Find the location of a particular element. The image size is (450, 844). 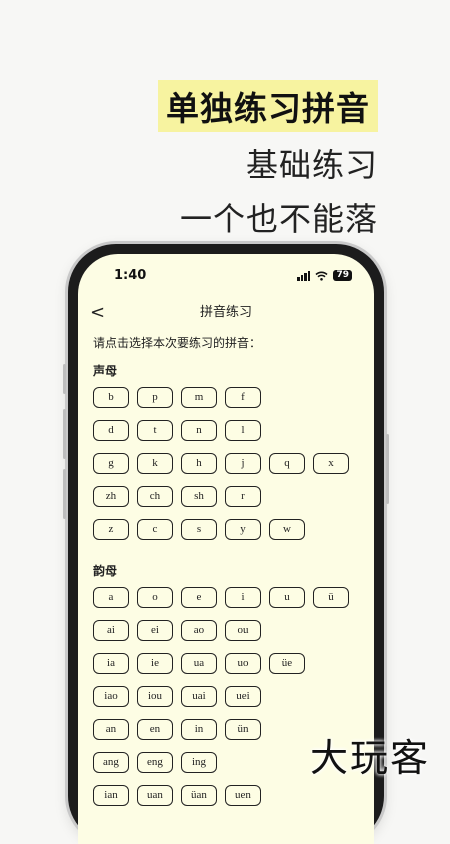

initial-pinyin-key: t is located at coordinates (155, 430).